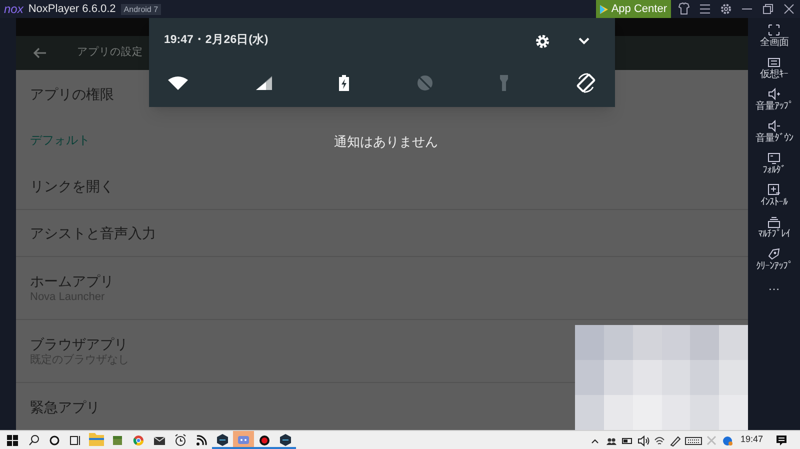  Describe the element at coordinates (586, 83) in the screenshot. I see `screen-rotation-icon` at that location.